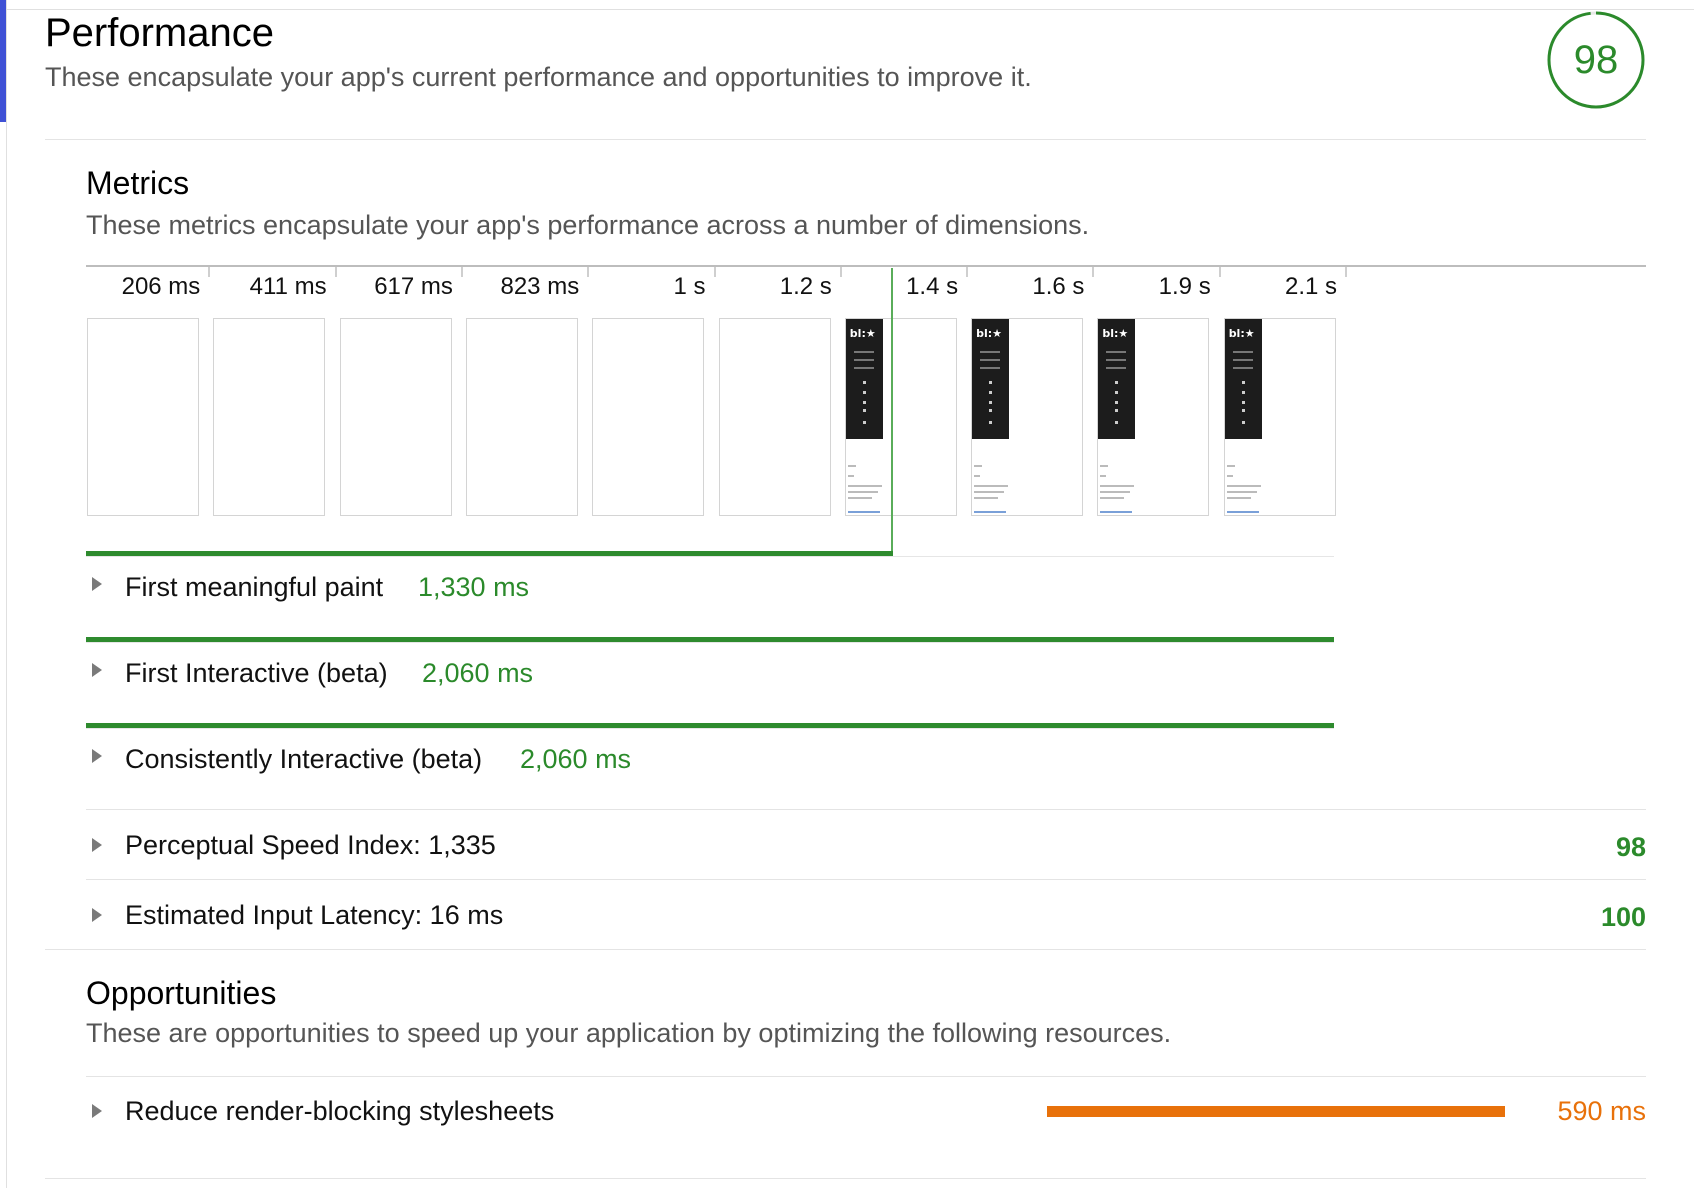 This screenshot has width=1694, height=1188. Describe the element at coordinates (303, 759) in the screenshot. I see `metric-label-consistently-interactive: Consistently Interactive (beta)` at that location.